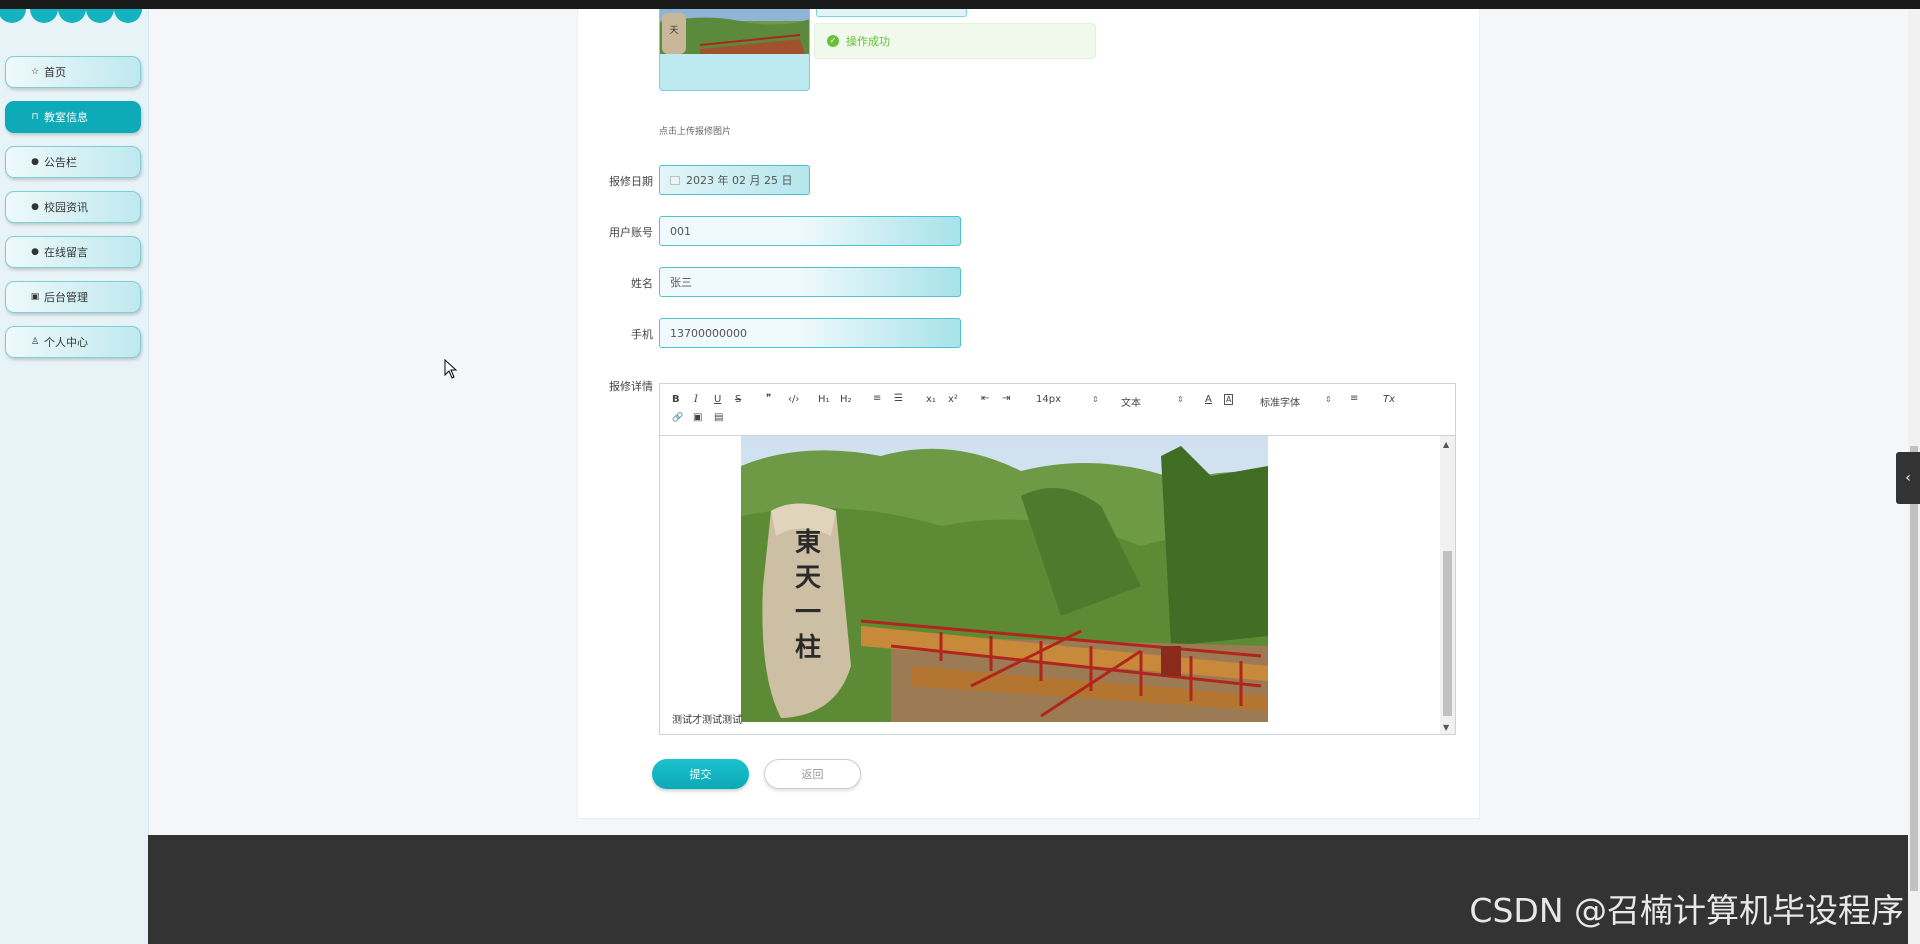 The width and height of the screenshot is (1920, 944). Describe the element at coordinates (696, 399) in the screenshot. I see `italic-button: I` at that location.